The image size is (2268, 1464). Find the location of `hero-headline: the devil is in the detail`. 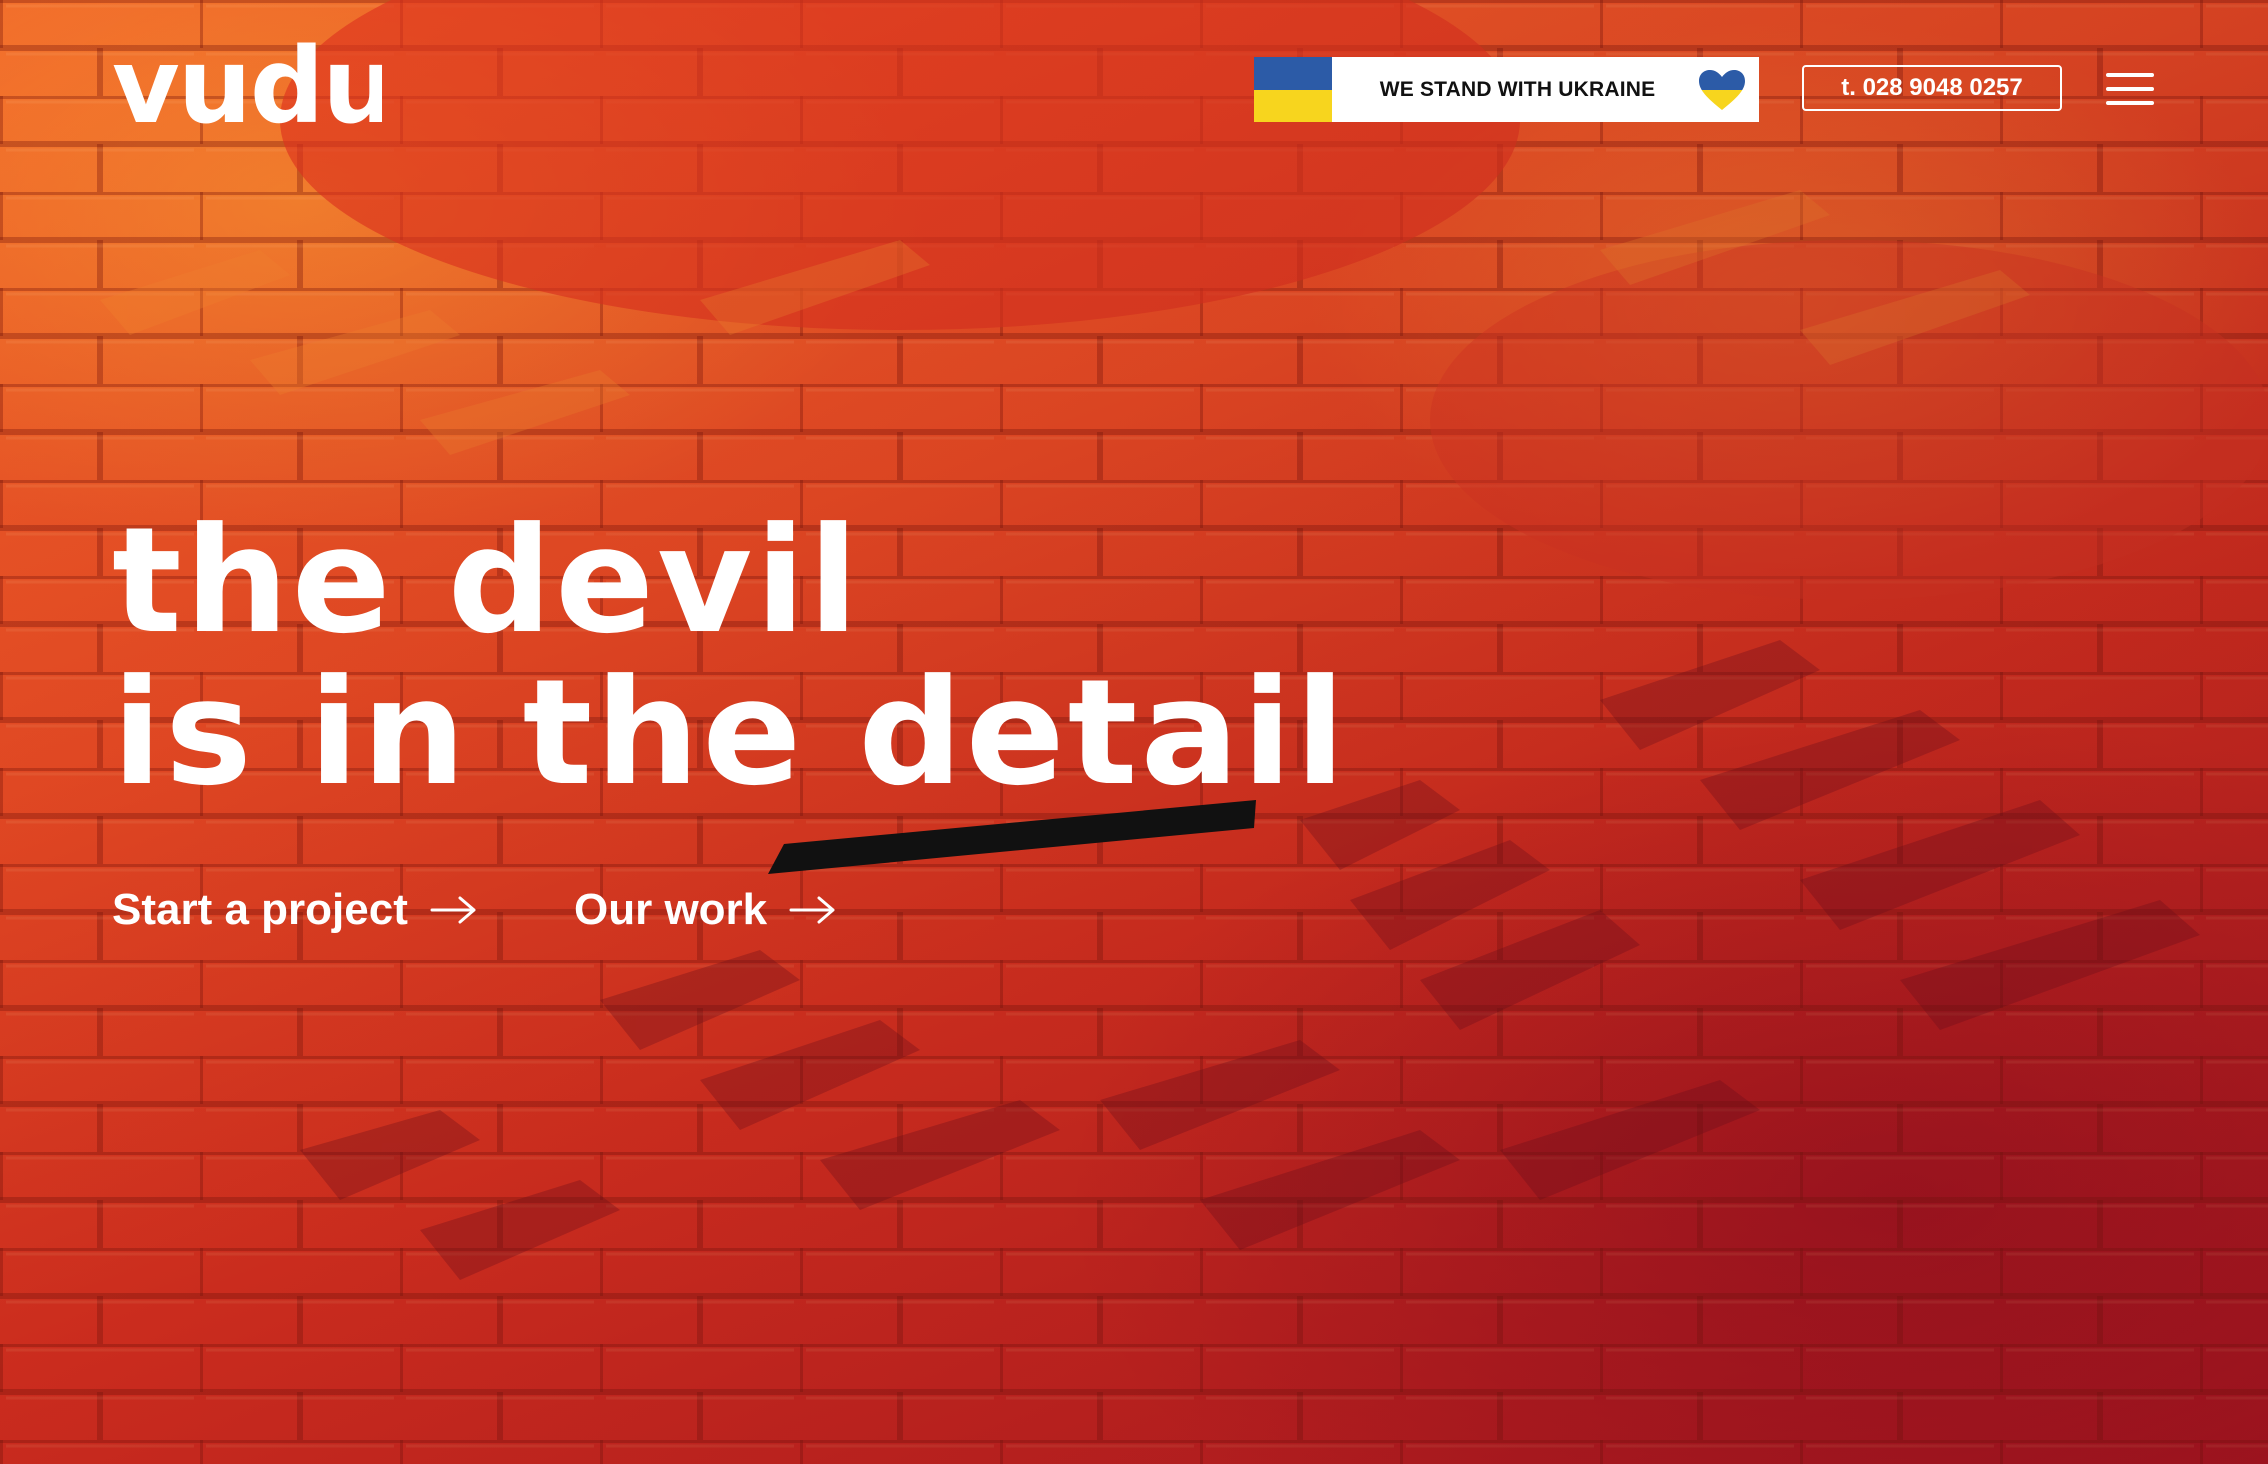

hero-headline: the devil is in the detail is located at coordinates (730, 657).